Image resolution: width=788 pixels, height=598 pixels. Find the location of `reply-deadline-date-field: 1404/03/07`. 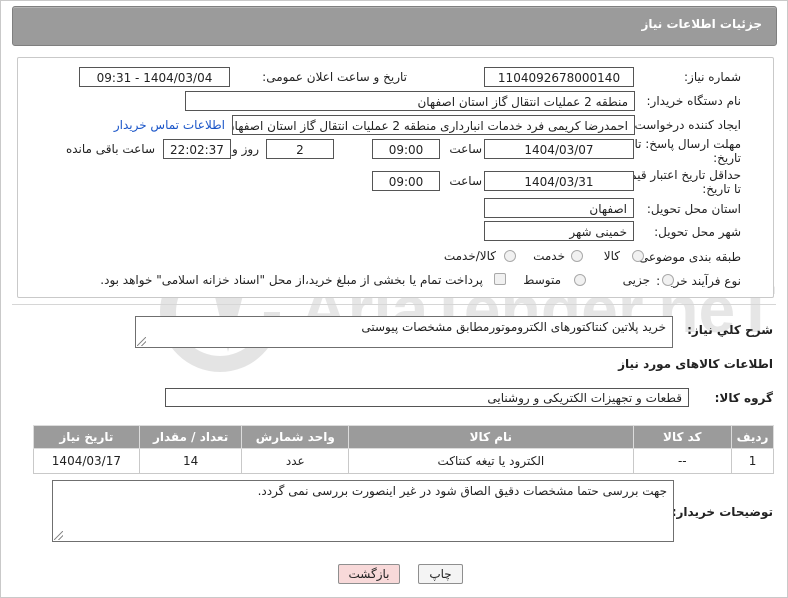

reply-deadline-date-field: 1404/03/07 is located at coordinates (559, 149).